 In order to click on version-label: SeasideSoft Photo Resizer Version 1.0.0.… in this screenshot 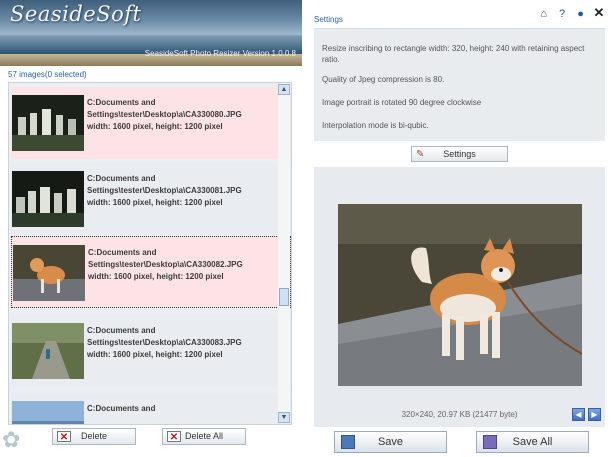, I will do `click(220, 53)`.